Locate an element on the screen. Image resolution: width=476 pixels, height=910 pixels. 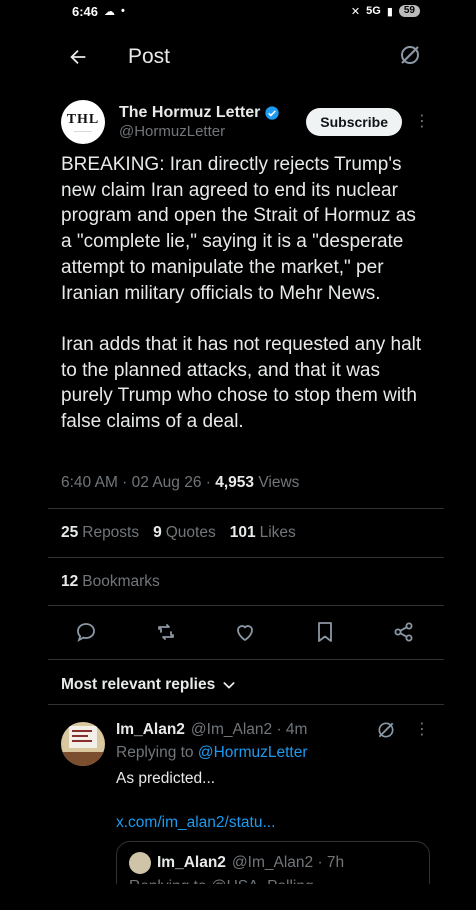
reply-author-name: Im_Alan2 is located at coordinates (150, 730).